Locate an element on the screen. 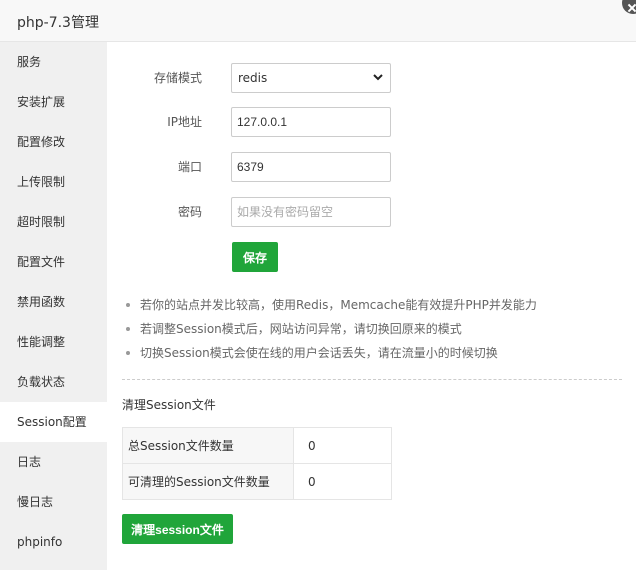 The image size is (636, 570). cleanable-session-files-value: 0 is located at coordinates (342, 481).